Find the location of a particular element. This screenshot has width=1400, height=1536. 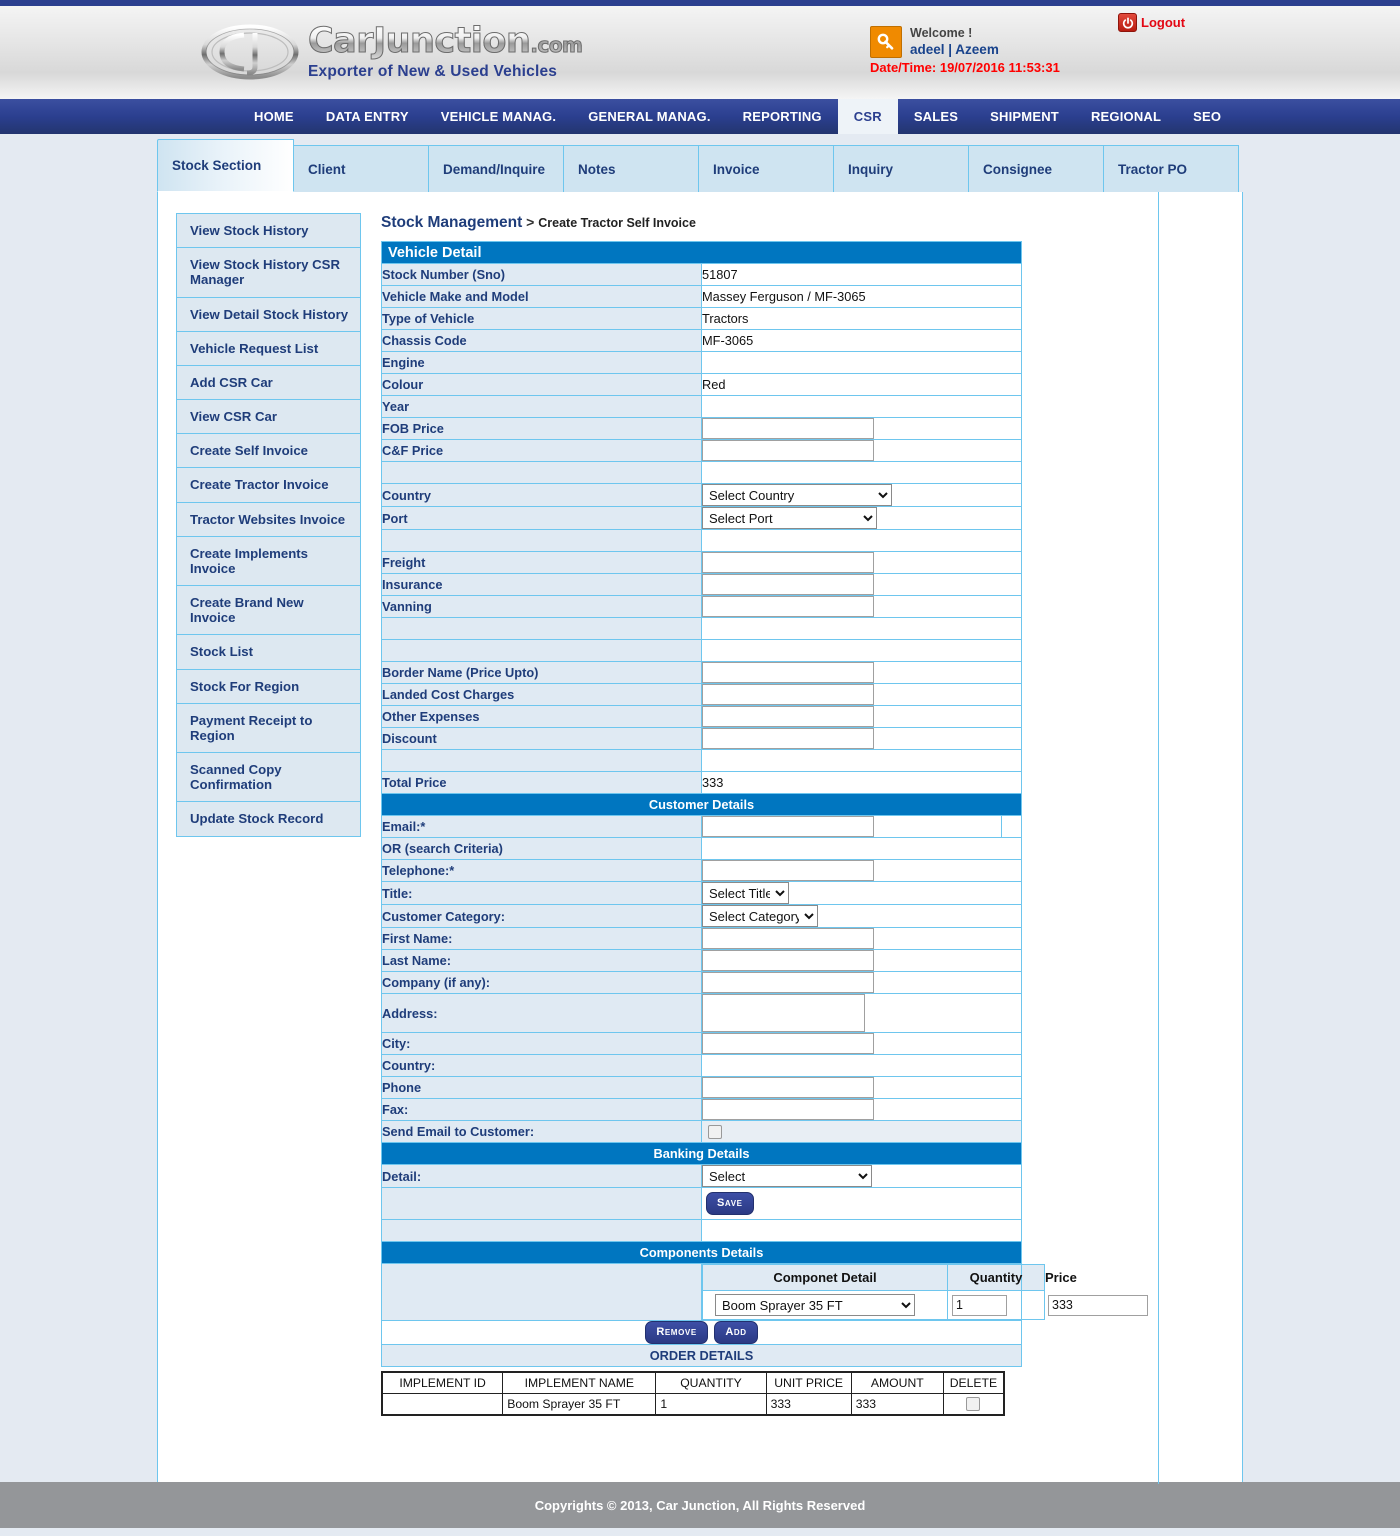

fax-input is located at coordinates (788, 1109).